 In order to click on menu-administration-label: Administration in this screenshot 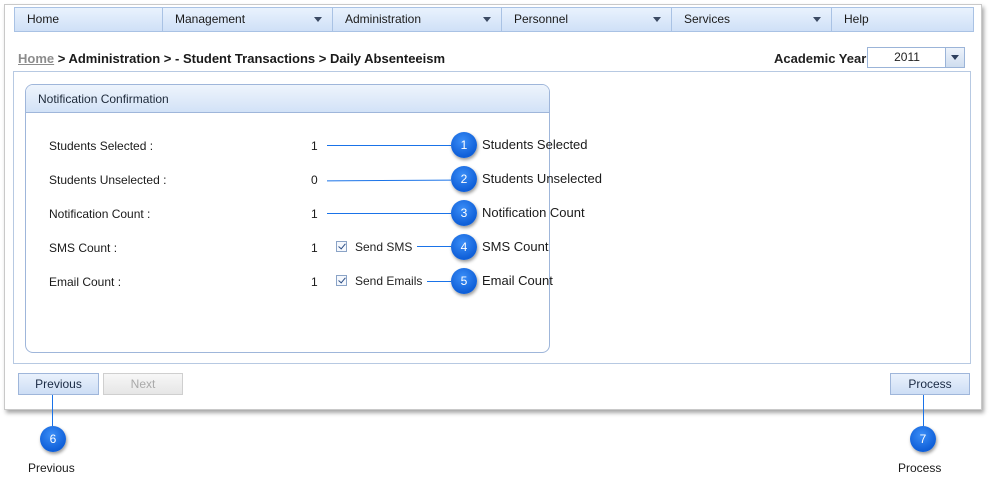, I will do `click(383, 19)`.